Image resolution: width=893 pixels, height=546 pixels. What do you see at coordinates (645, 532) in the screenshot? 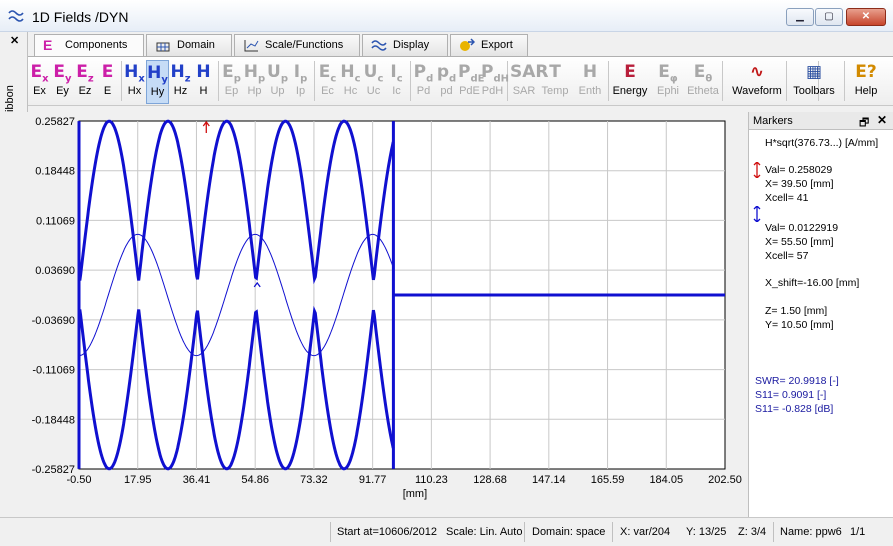
I see `status-x: X: var/204` at bounding box center [645, 532].